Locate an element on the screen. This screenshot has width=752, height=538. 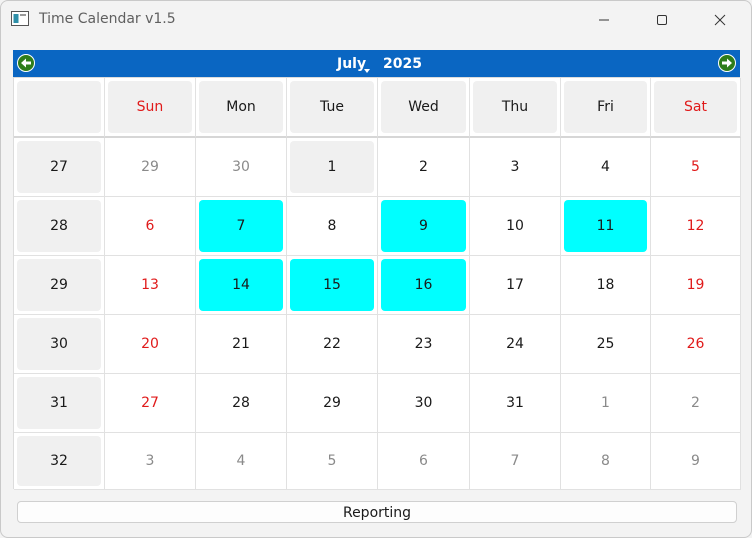
close-icon is located at coordinates (720, 20).